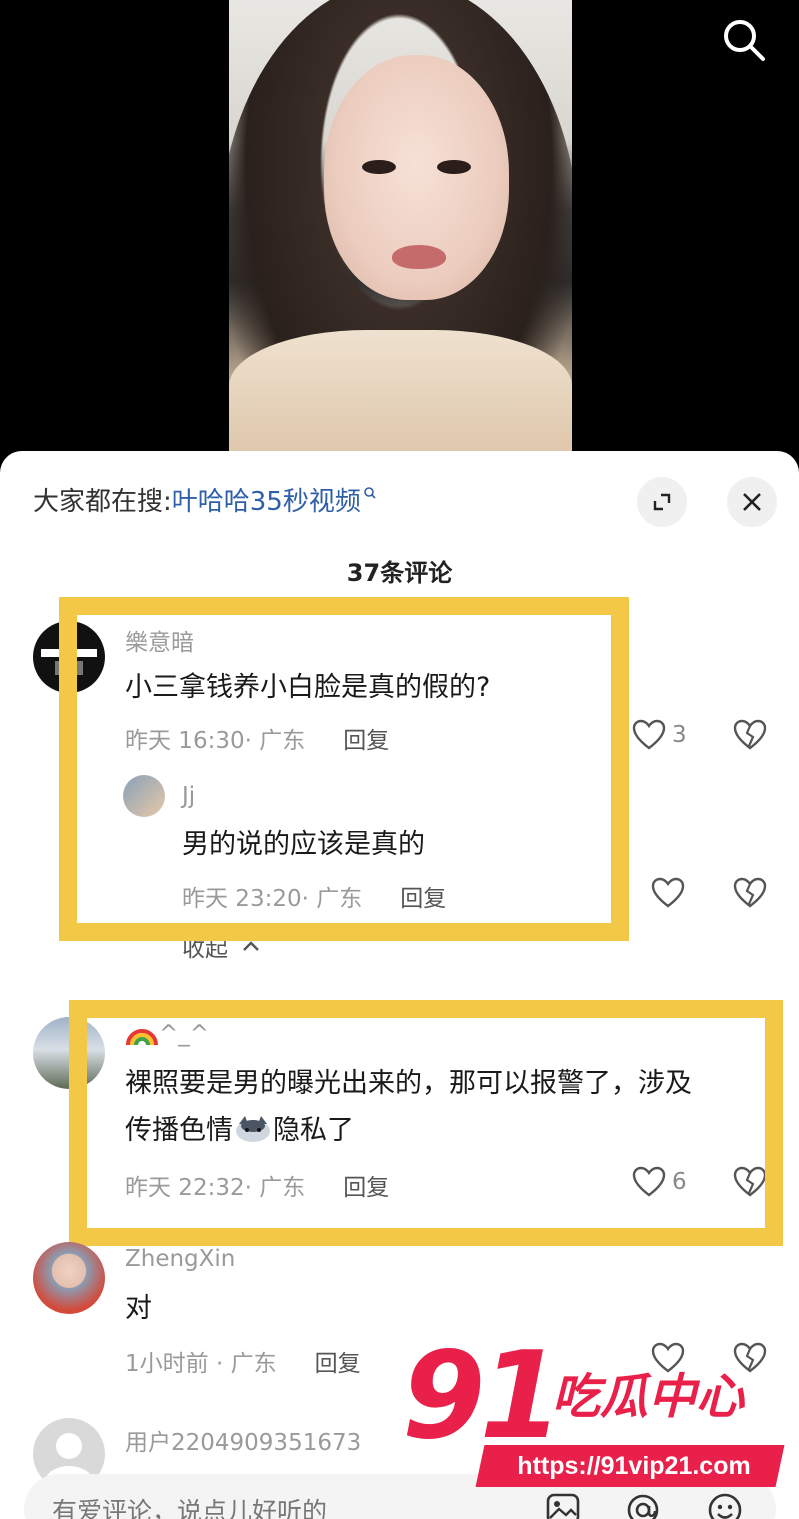 The width and height of the screenshot is (799, 1519). I want to click on comment-username: ZhengXin, so click(180, 1259).